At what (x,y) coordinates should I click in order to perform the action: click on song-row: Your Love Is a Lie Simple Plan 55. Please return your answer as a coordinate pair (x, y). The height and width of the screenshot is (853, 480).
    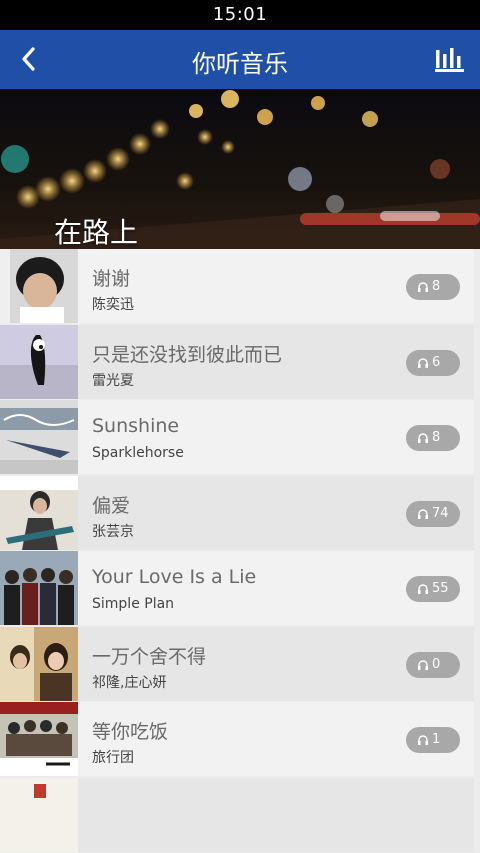
    Looking at the image, I should click on (237, 588).